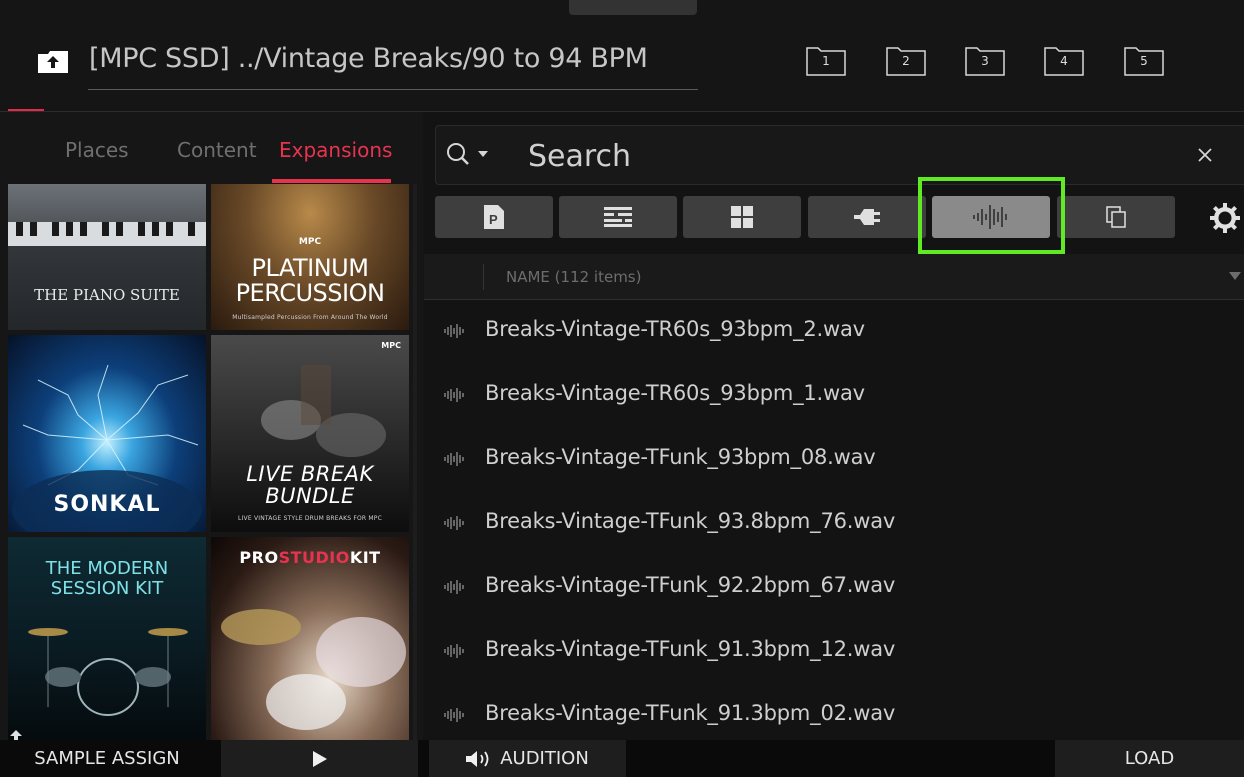 The height and width of the screenshot is (777, 1244). I want to click on program-icon: P, so click(494, 217).